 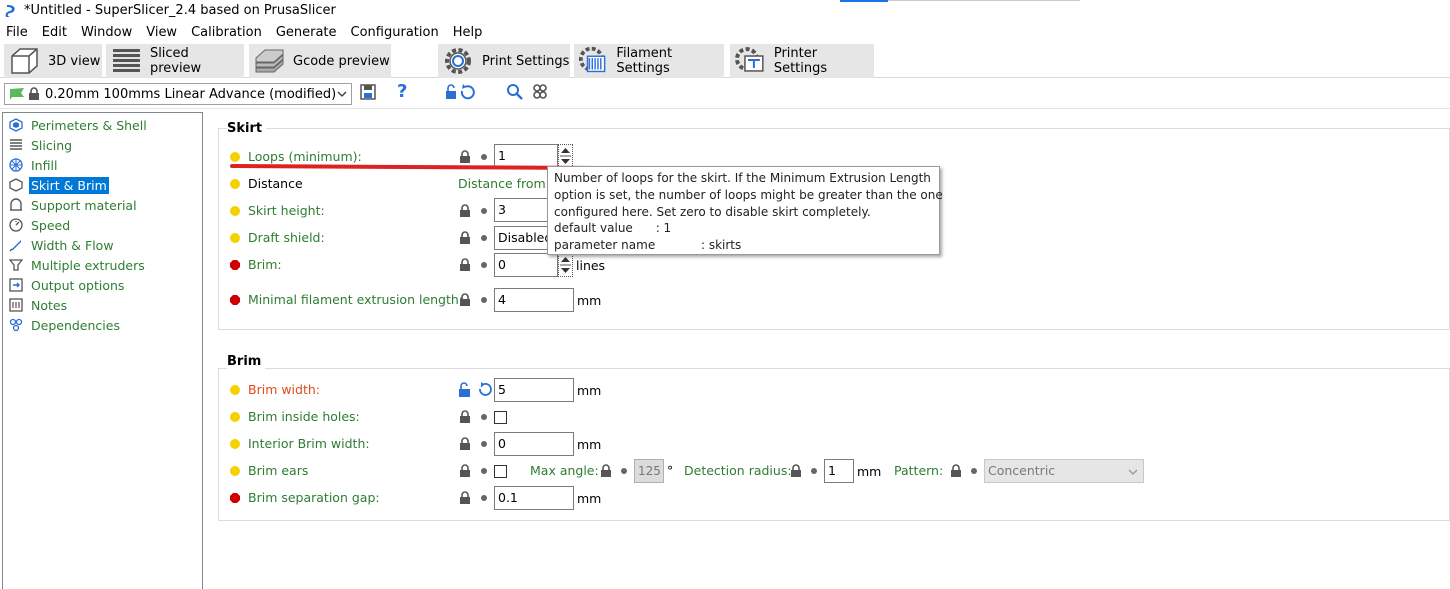 What do you see at coordinates (16, 144) in the screenshot?
I see `slicing-icon` at bounding box center [16, 144].